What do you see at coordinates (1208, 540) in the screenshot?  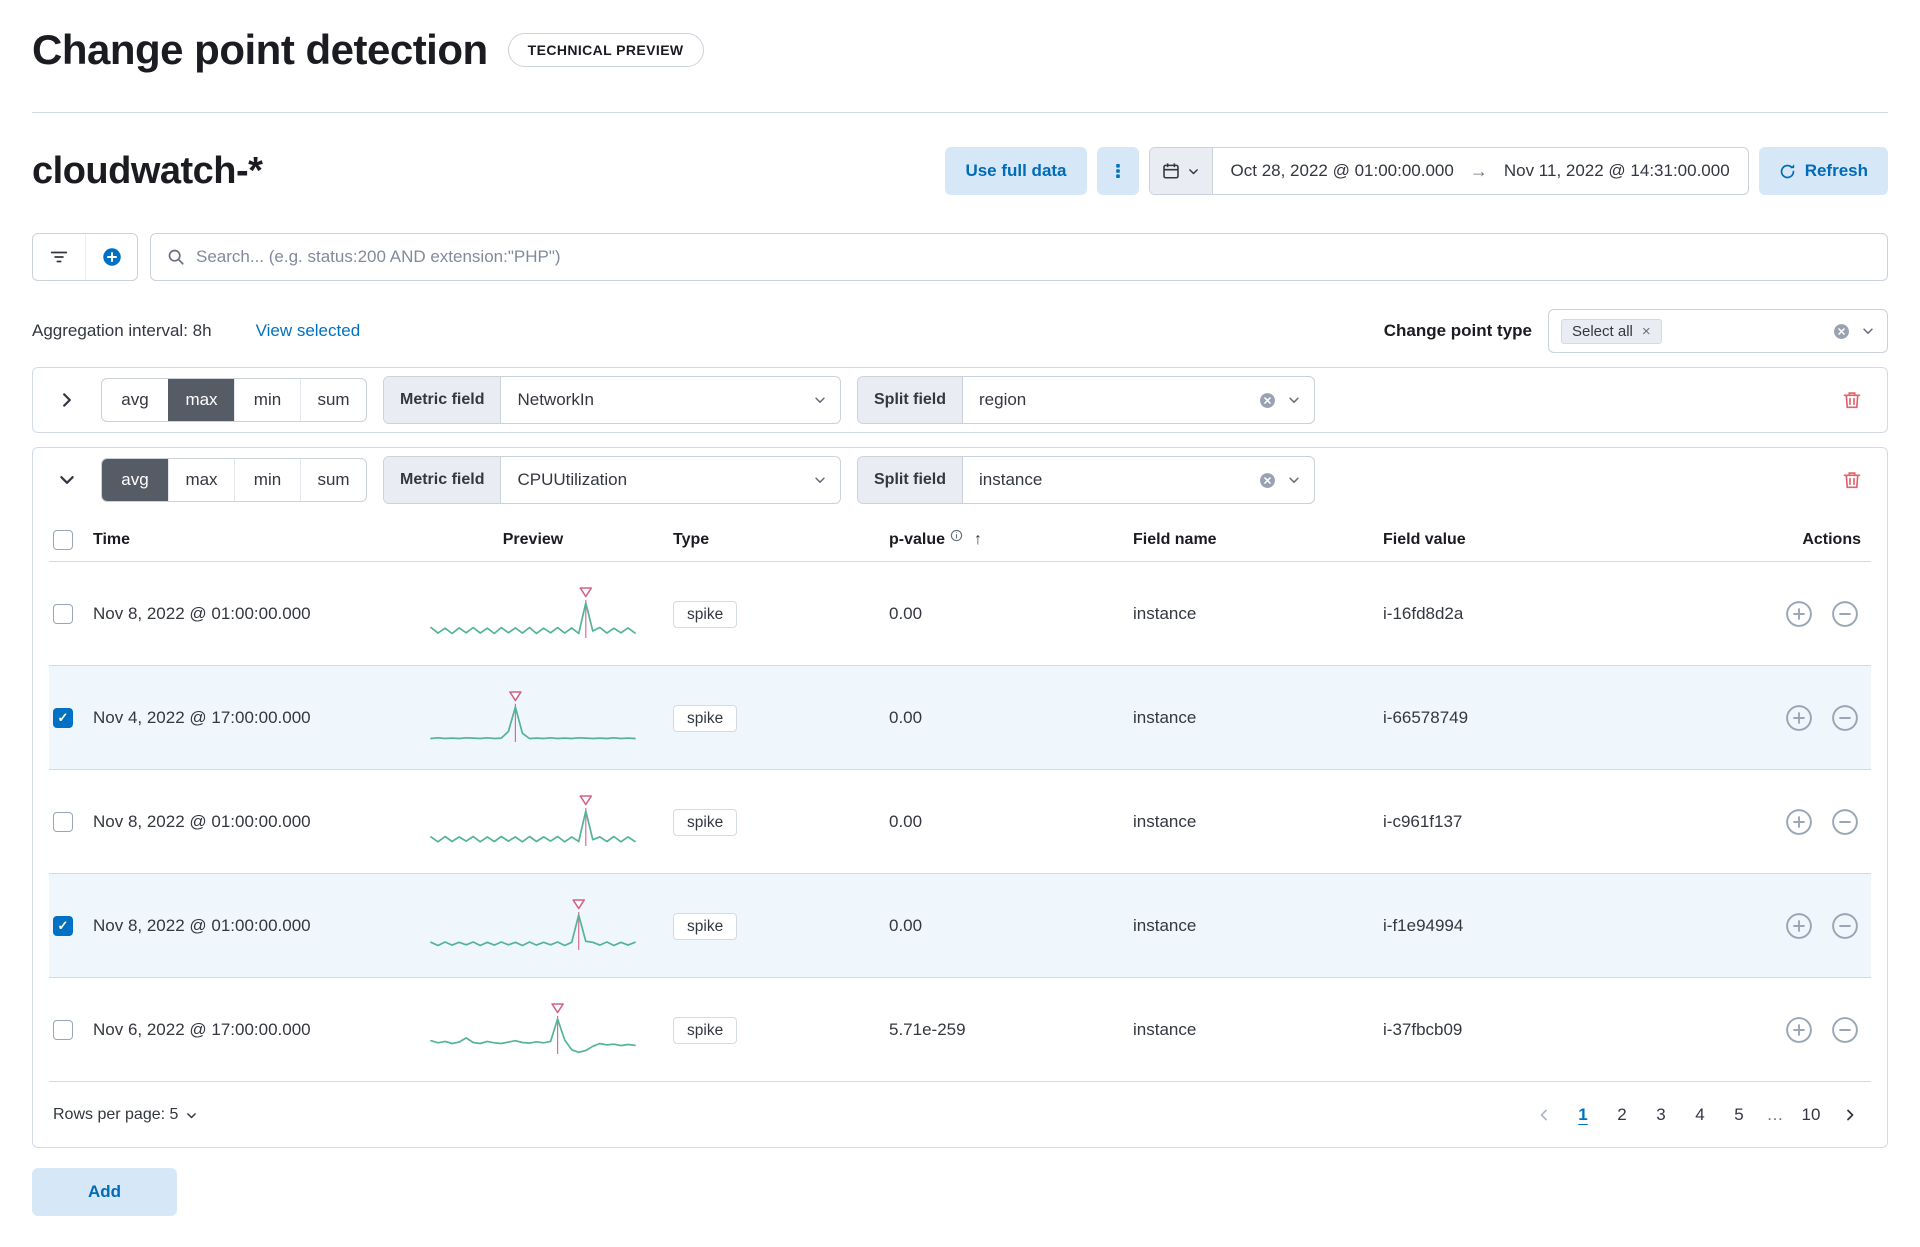 I see `column-header-field-name: Field name` at bounding box center [1208, 540].